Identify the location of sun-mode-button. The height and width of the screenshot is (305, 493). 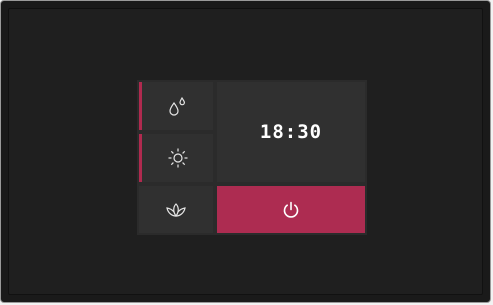
(176, 158).